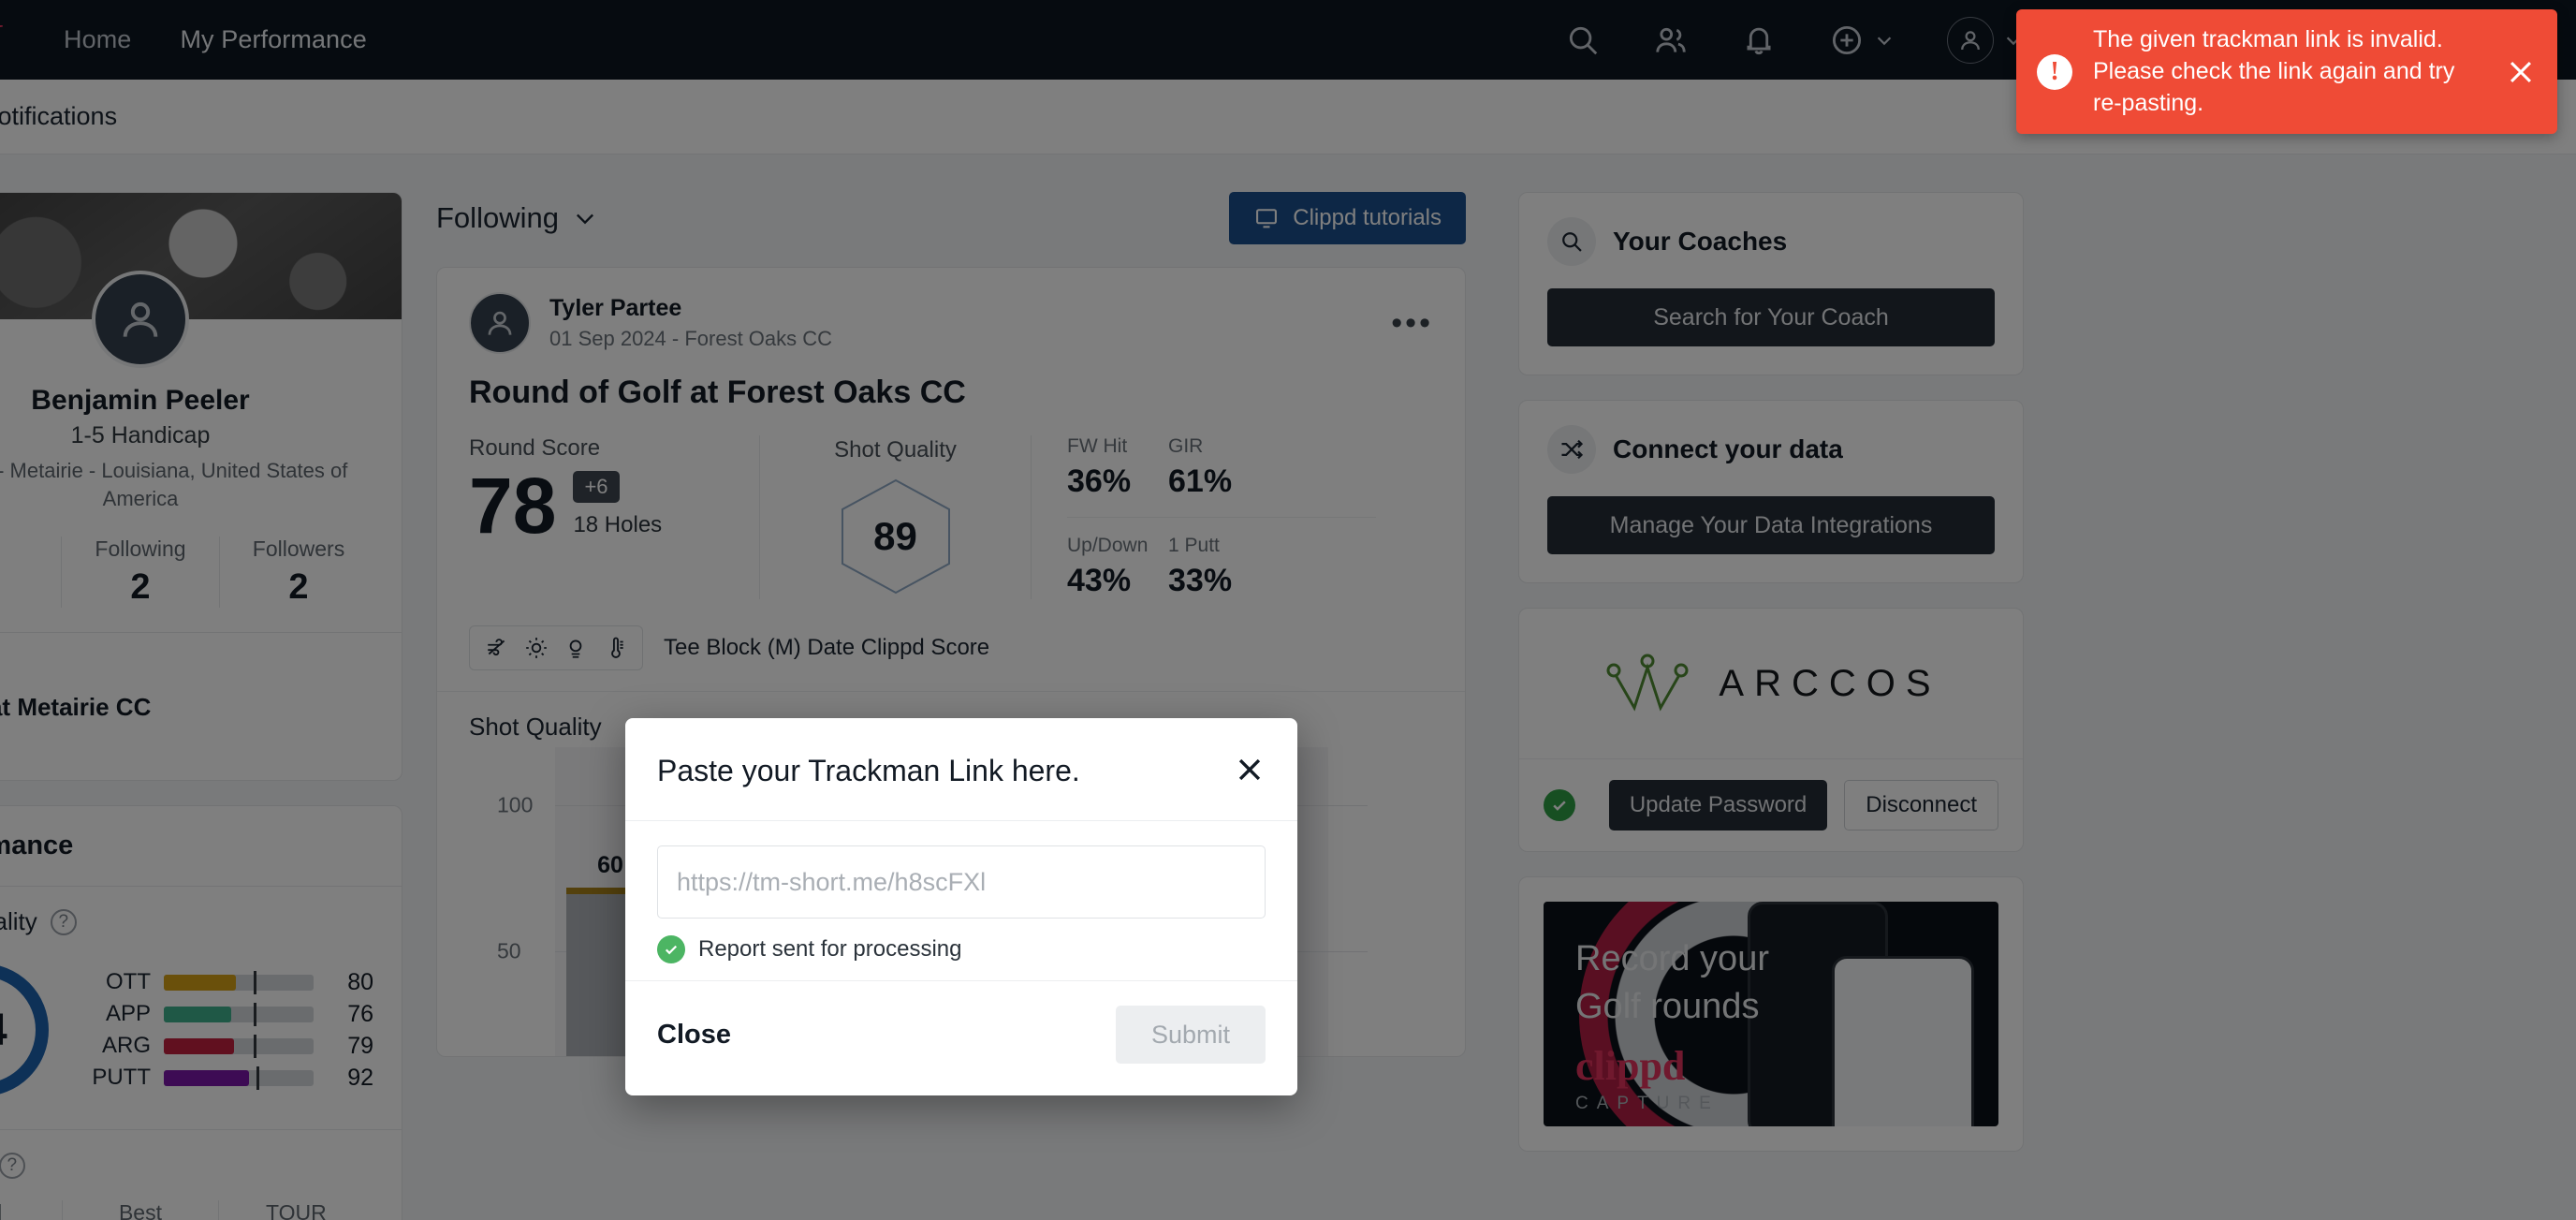 The image size is (2576, 1220). Describe the element at coordinates (826, 648) in the screenshot. I see `post-tabs-text: Tee Block (M) Date Clippd Score` at that location.